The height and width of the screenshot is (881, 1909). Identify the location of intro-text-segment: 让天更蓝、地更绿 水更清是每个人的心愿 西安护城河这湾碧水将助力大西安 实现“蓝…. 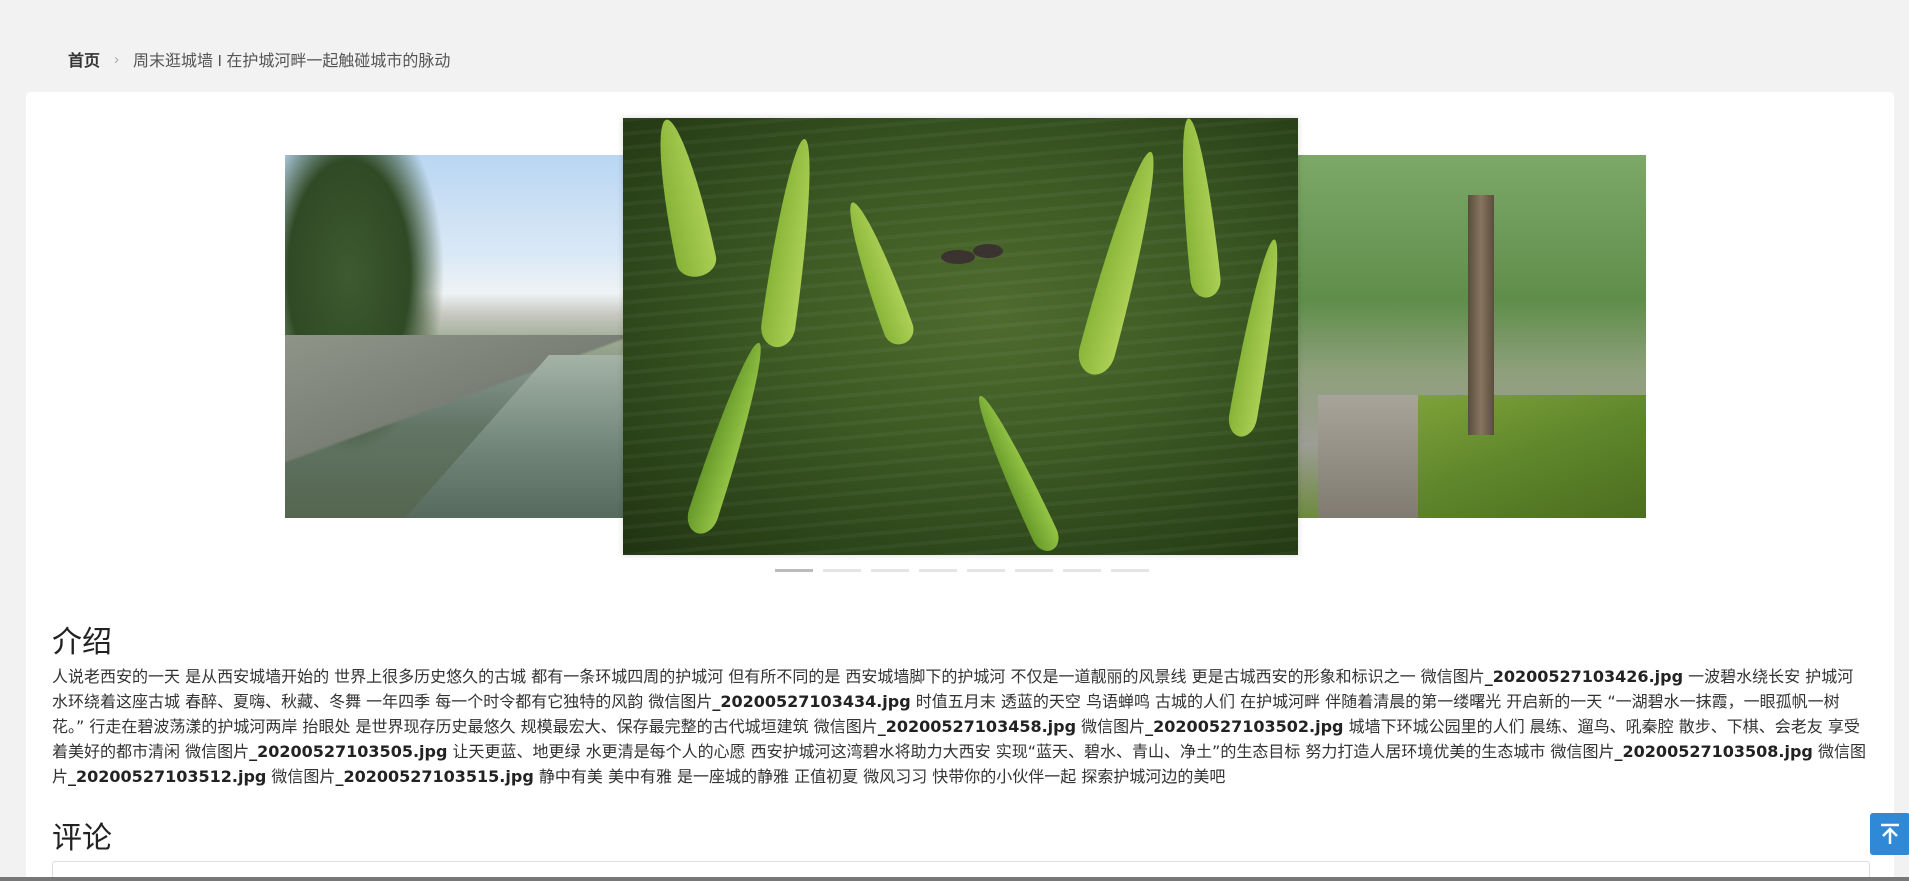
(1031, 751).